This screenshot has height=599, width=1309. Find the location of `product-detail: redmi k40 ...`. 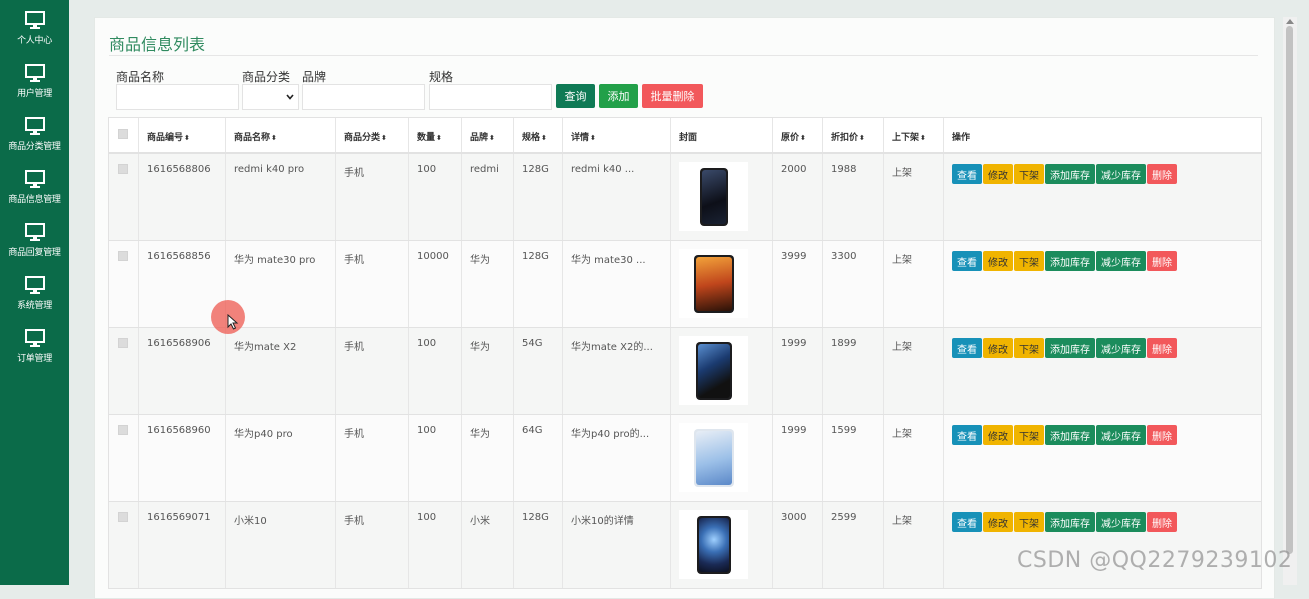

product-detail: redmi k40 ... is located at coordinates (603, 169).